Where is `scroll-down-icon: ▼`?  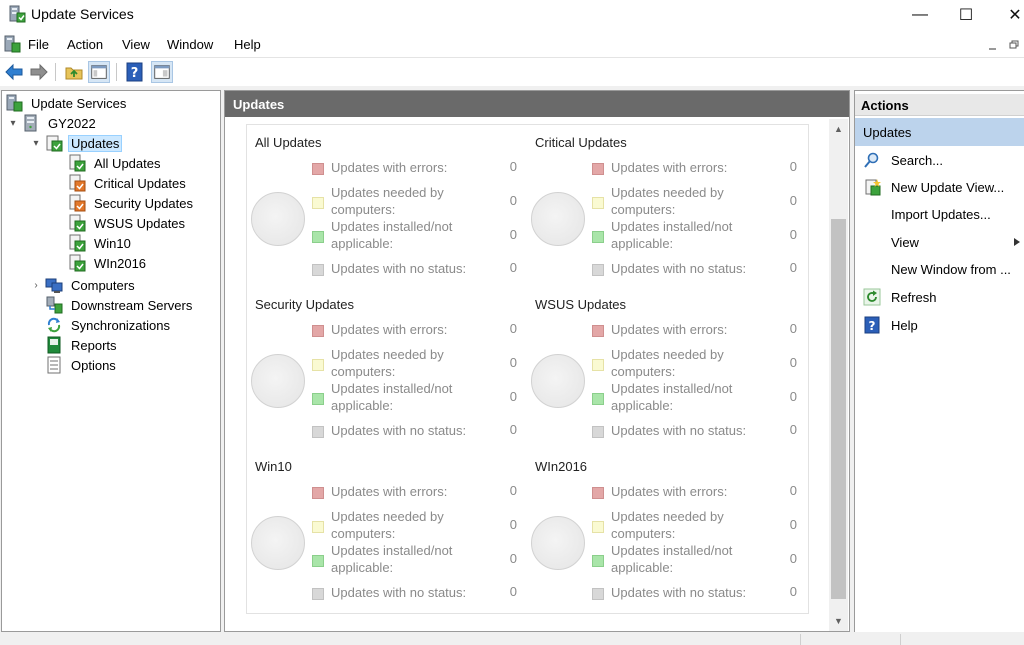 scroll-down-icon: ▼ is located at coordinates (838, 621).